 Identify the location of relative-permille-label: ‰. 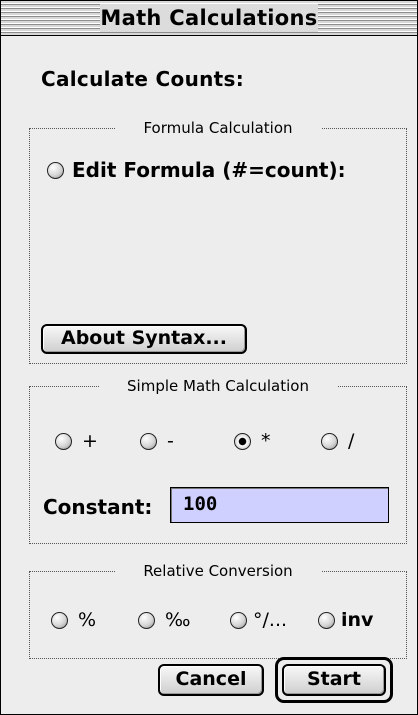
(178, 620).